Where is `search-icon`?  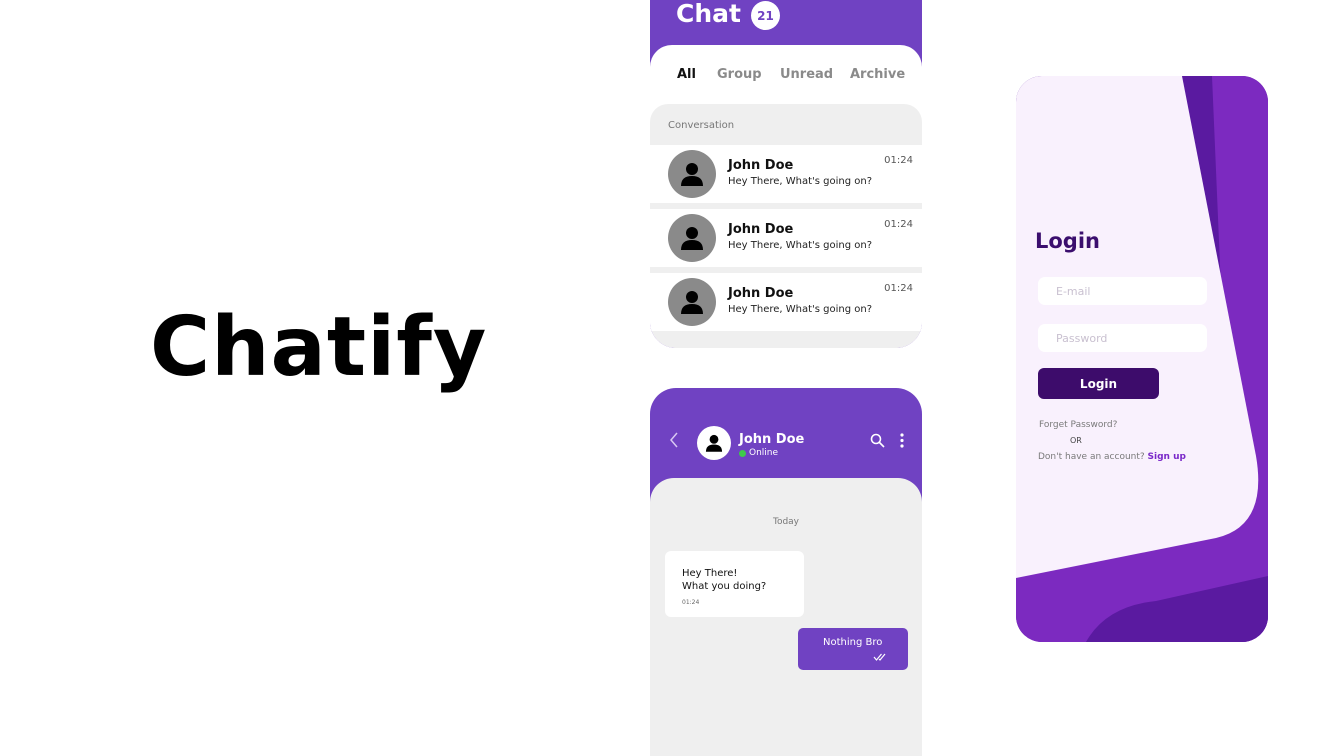
search-icon is located at coordinates (877, 440).